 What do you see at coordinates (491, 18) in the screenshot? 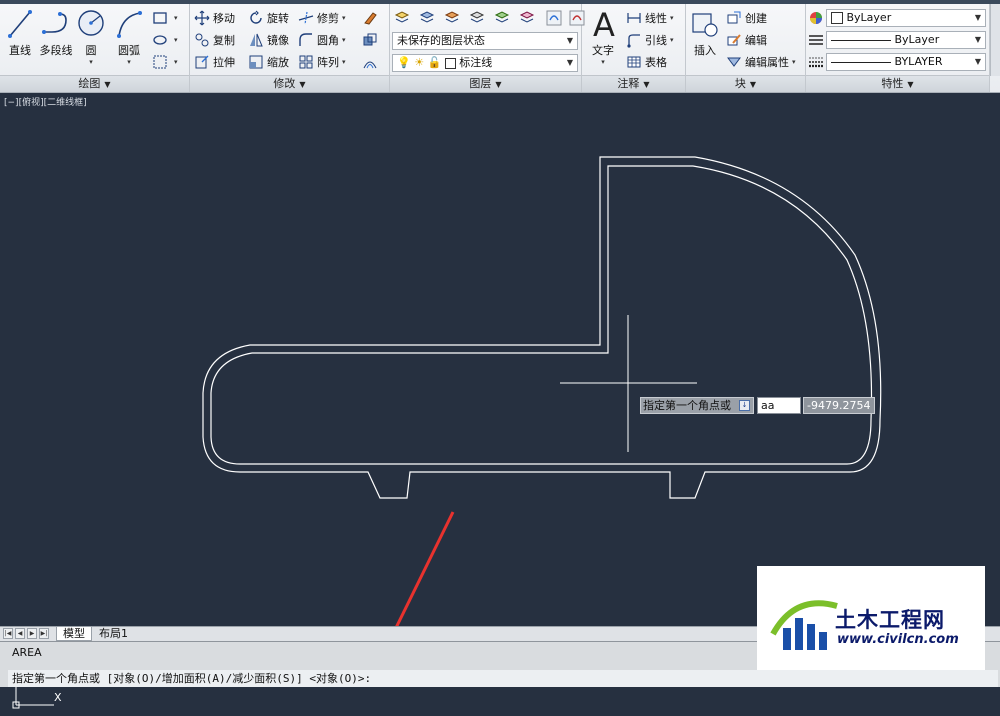
I see `layer-tools-row` at bounding box center [491, 18].